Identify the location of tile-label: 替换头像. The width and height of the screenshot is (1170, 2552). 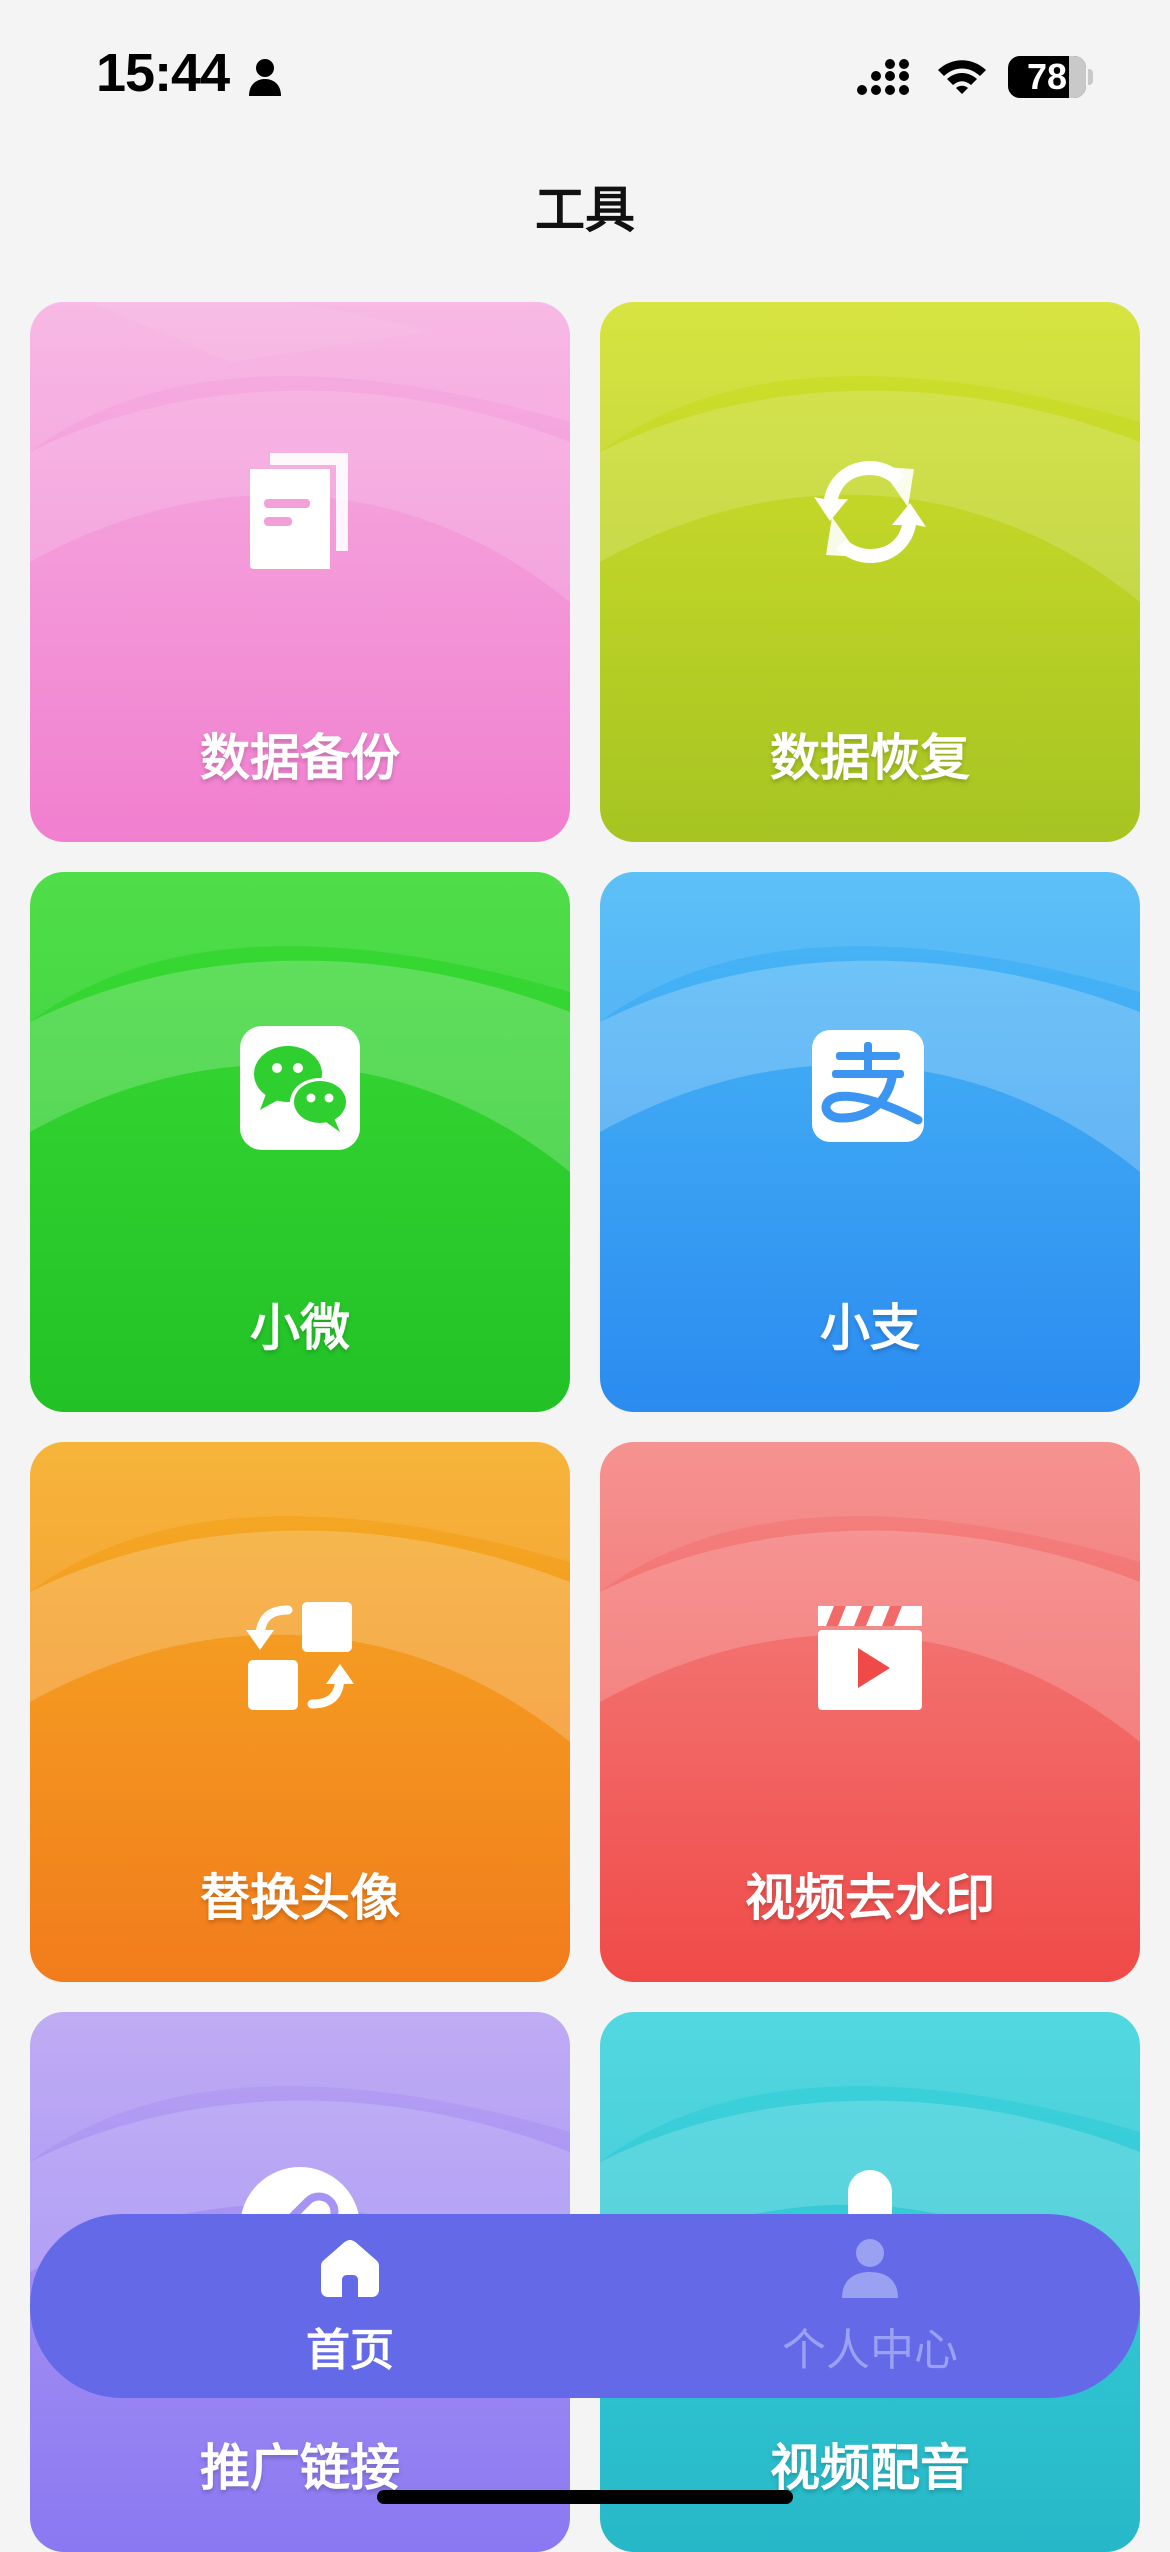
(300, 1898).